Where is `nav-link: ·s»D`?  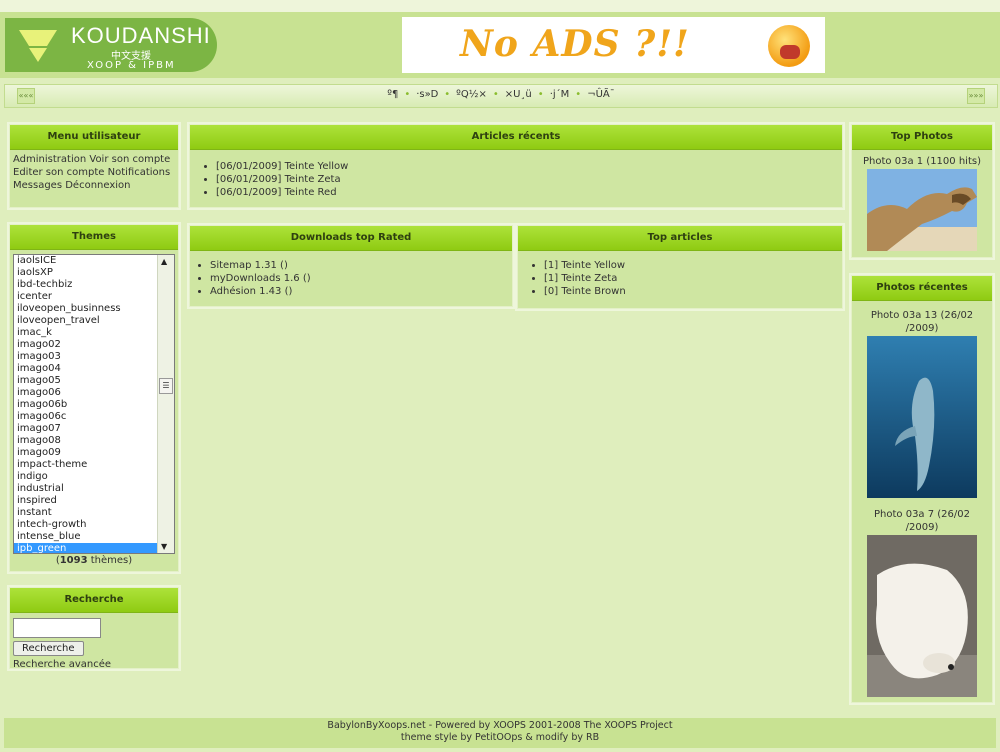 nav-link: ·s»D is located at coordinates (427, 94).